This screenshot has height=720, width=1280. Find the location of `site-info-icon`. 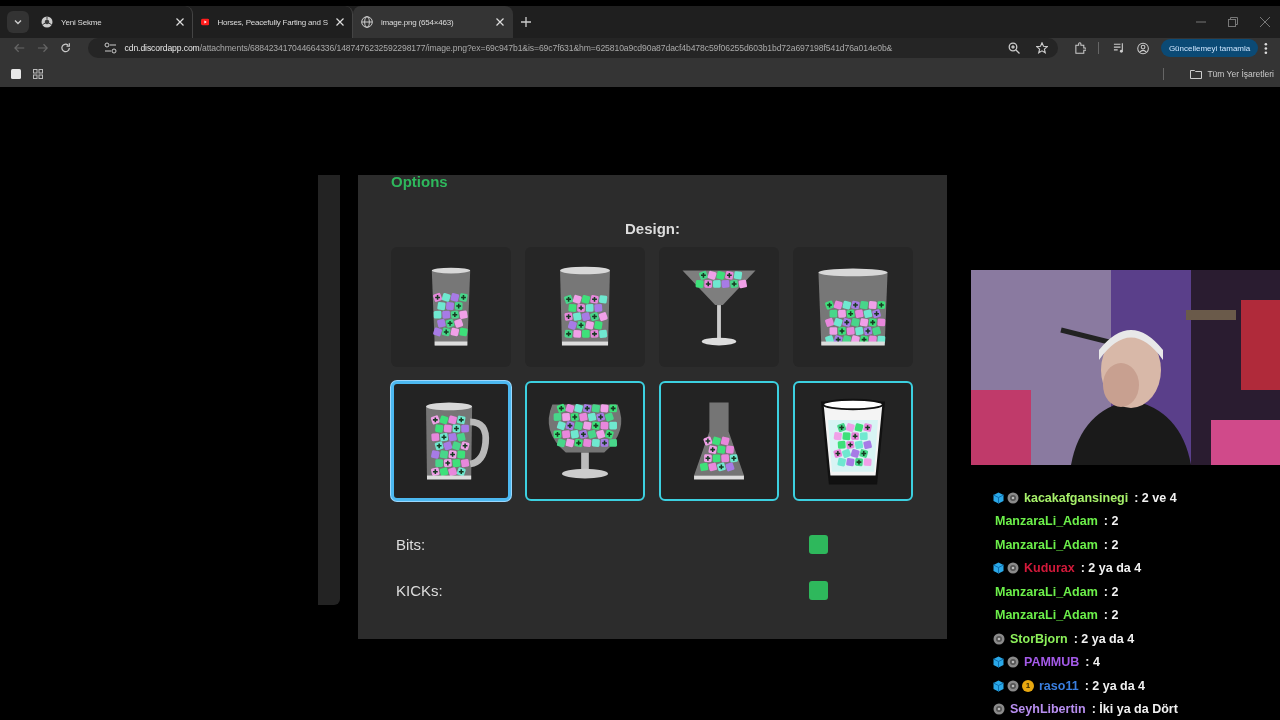

site-info-icon is located at coordinates (110, 48).